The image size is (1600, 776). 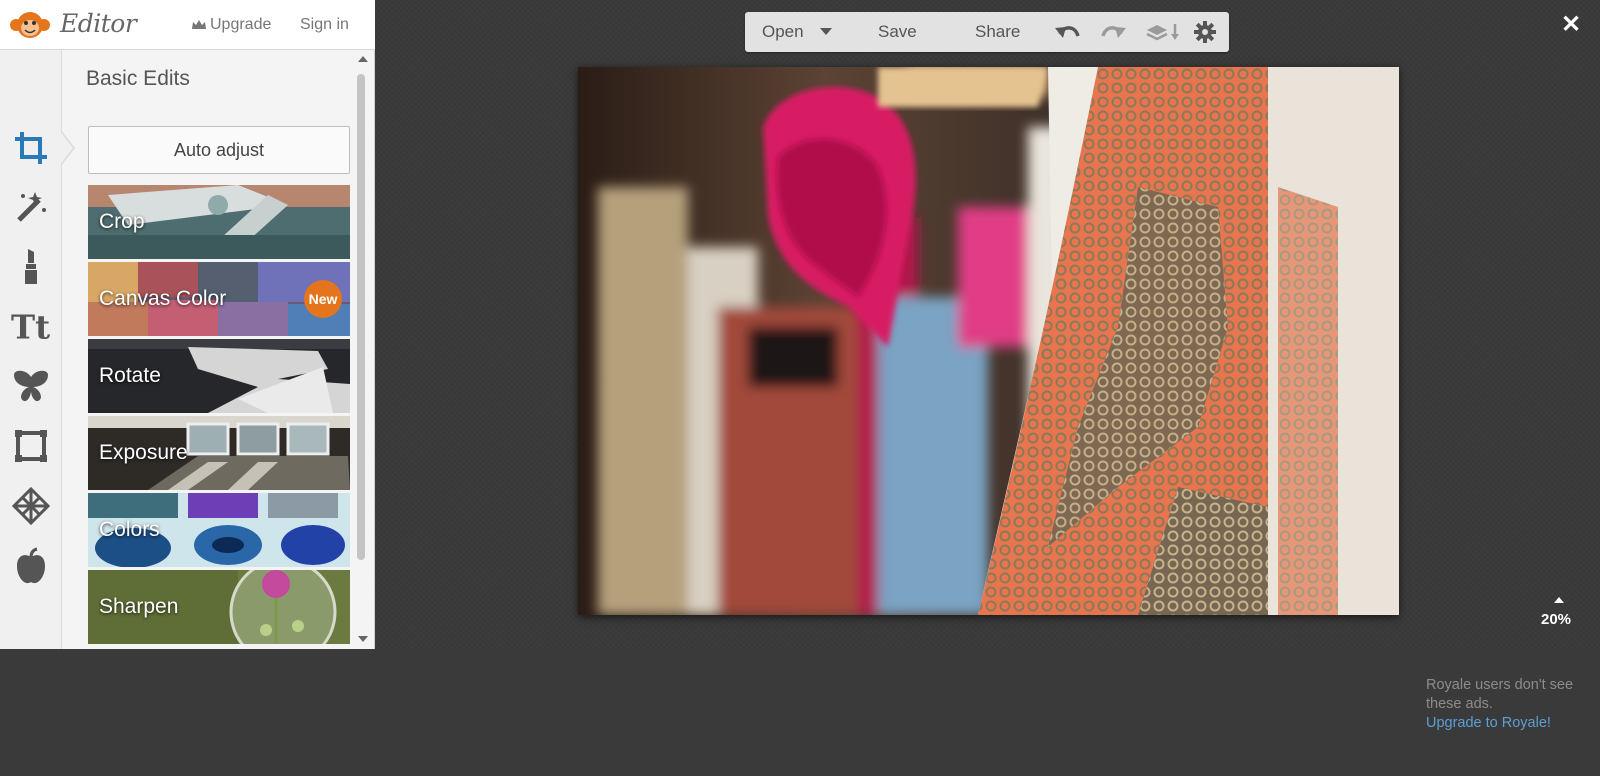 I want to click on tool-label: Exposure, so click(x=143, y=452).